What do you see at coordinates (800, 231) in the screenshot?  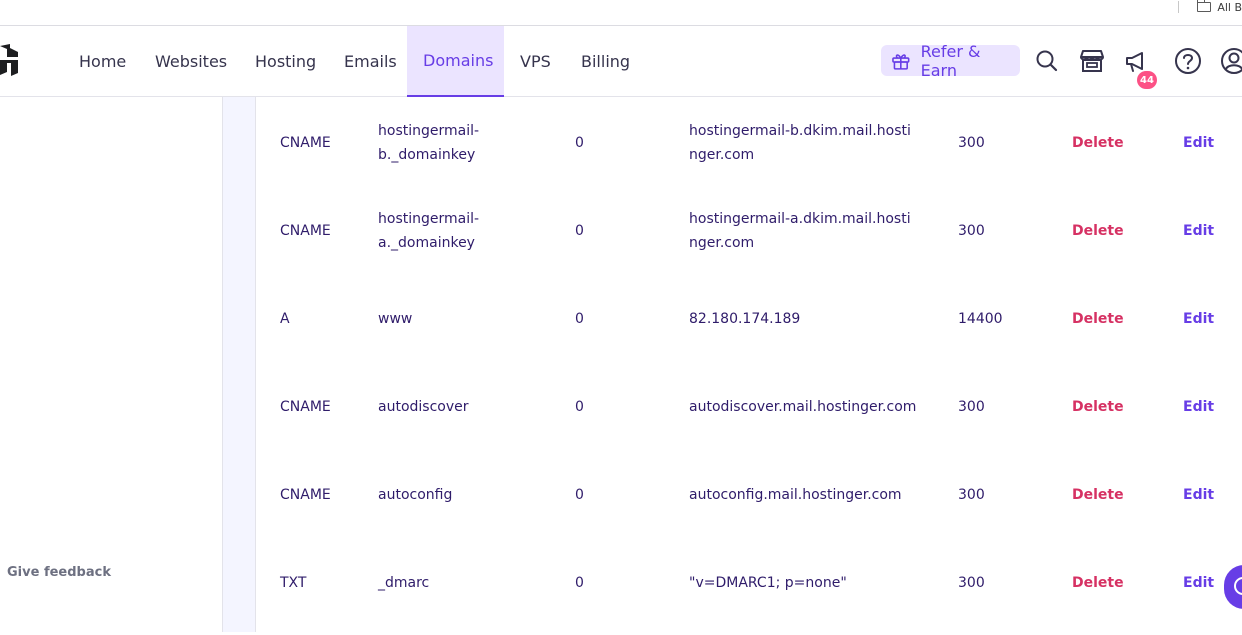 I see `record-content: hostingermail-a.dkim.mail.hostinger.com` at bounding box center [800, 231].